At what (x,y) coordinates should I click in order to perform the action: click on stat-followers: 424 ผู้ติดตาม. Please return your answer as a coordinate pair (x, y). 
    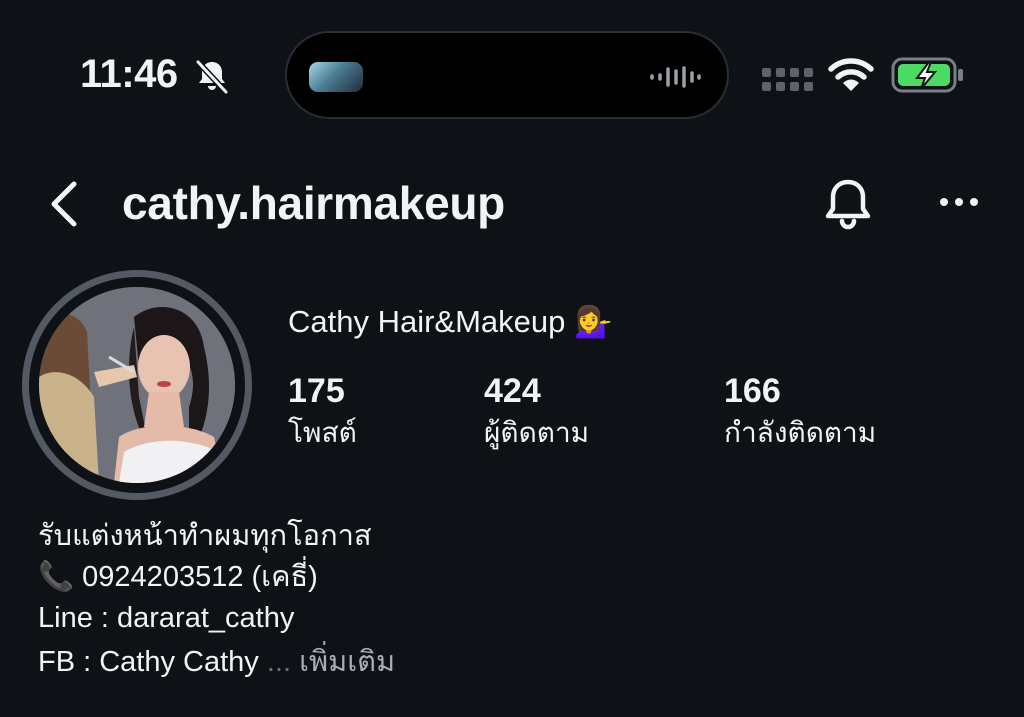
    Looking at the image, I should click on (536, 413).